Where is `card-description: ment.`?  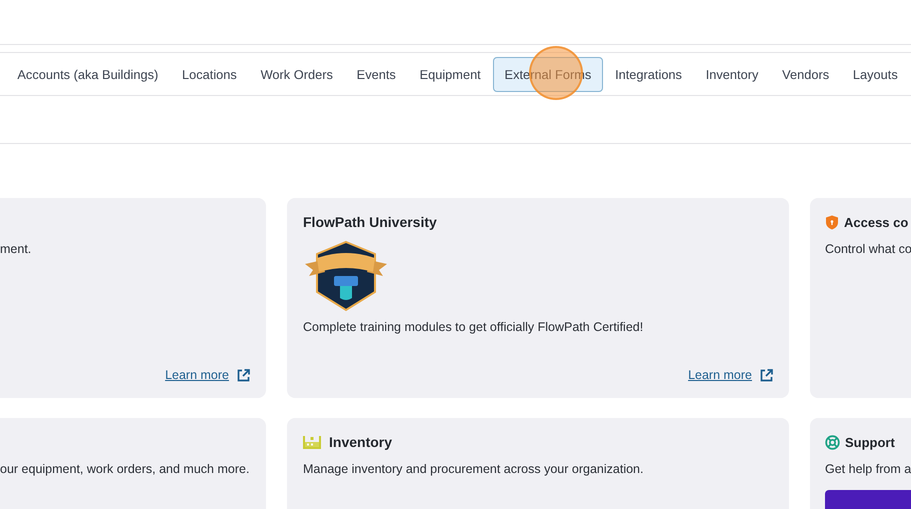
card-description: ment. is located at coordinates (16, 249).